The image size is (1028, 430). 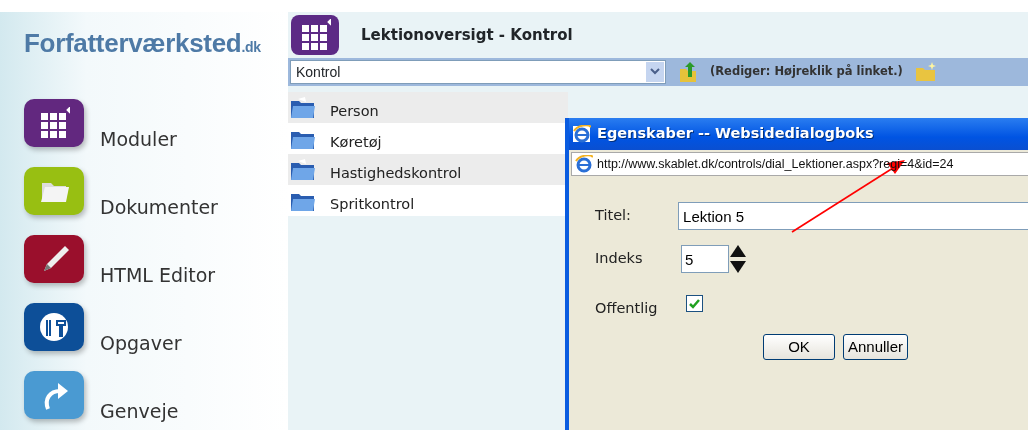 What do you see at coordinates (478, 72) in the screenshot?
I see `dropdown-field: Kontrol` at bounding box center [478, 72].